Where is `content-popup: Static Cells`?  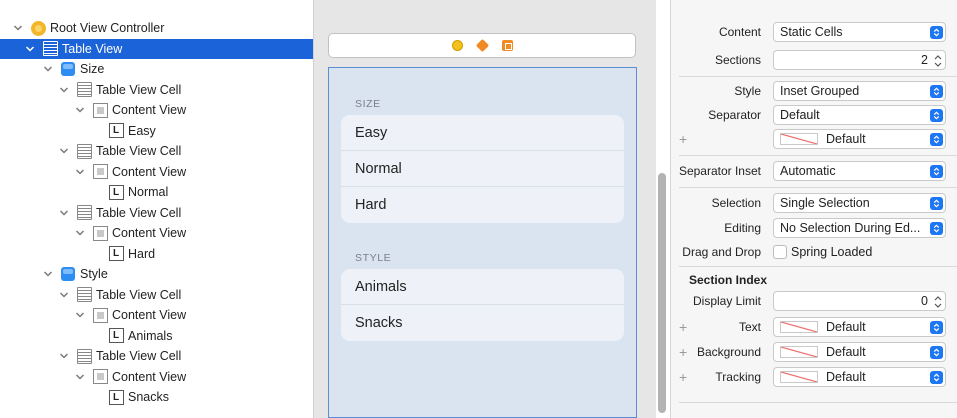 content-popup: Static Cells is located at coordinates (859, 32).